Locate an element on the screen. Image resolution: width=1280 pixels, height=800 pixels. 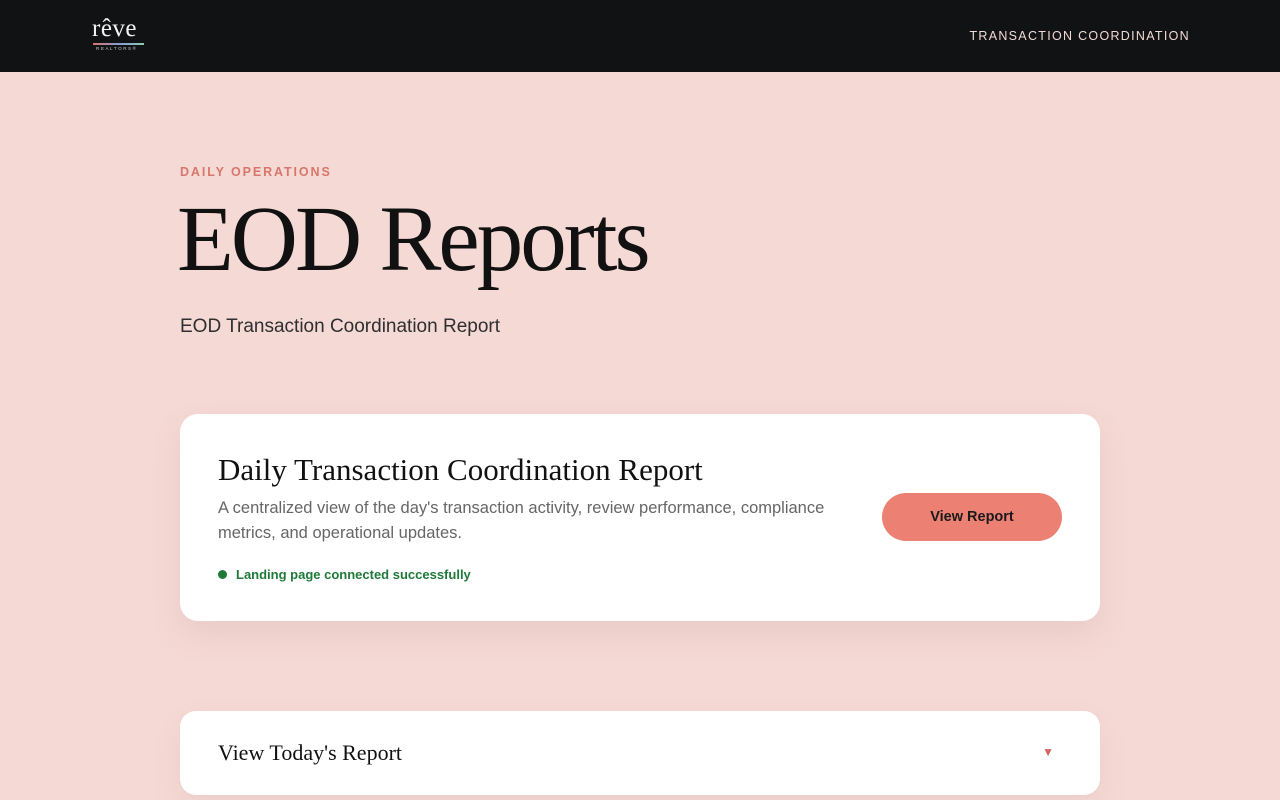
caret-down-icon: ▼ is located at coordinates (1048, 752).